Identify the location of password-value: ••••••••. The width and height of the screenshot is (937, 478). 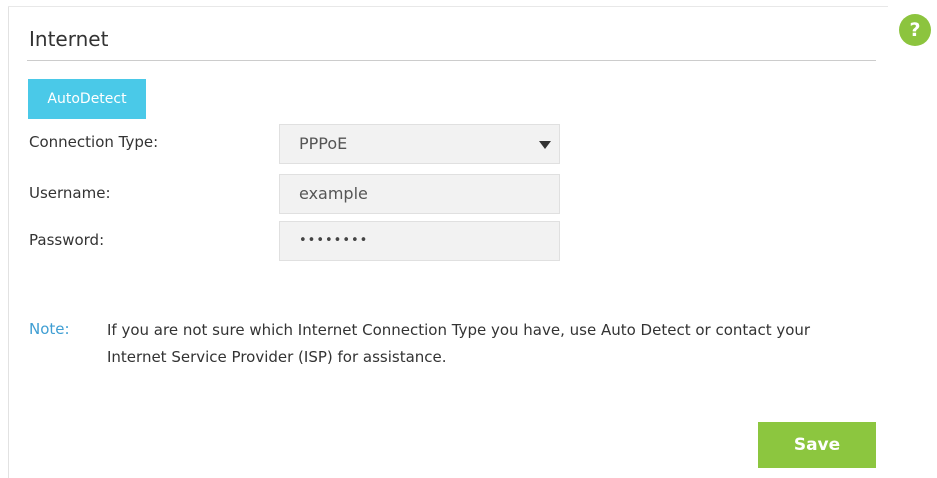
(334, 240).